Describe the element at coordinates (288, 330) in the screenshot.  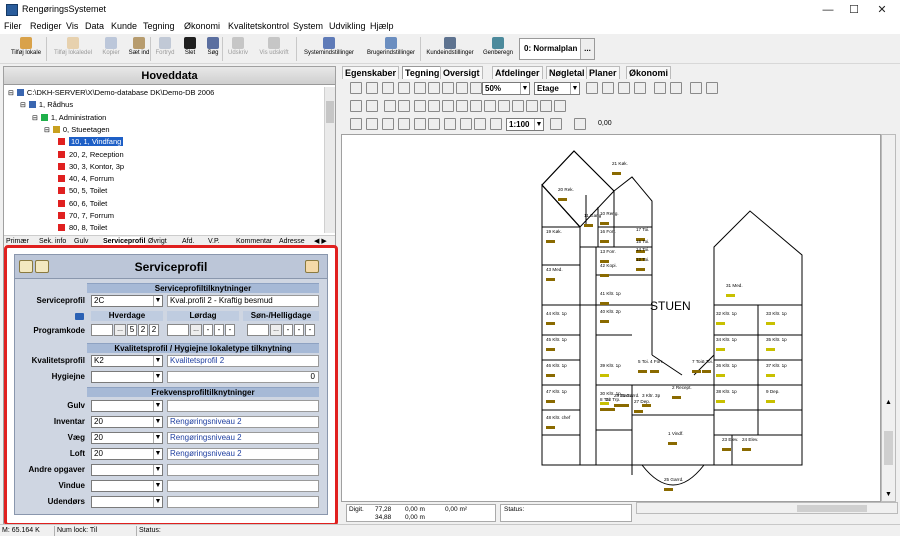
I see `sondag-day-1: -` at that location.